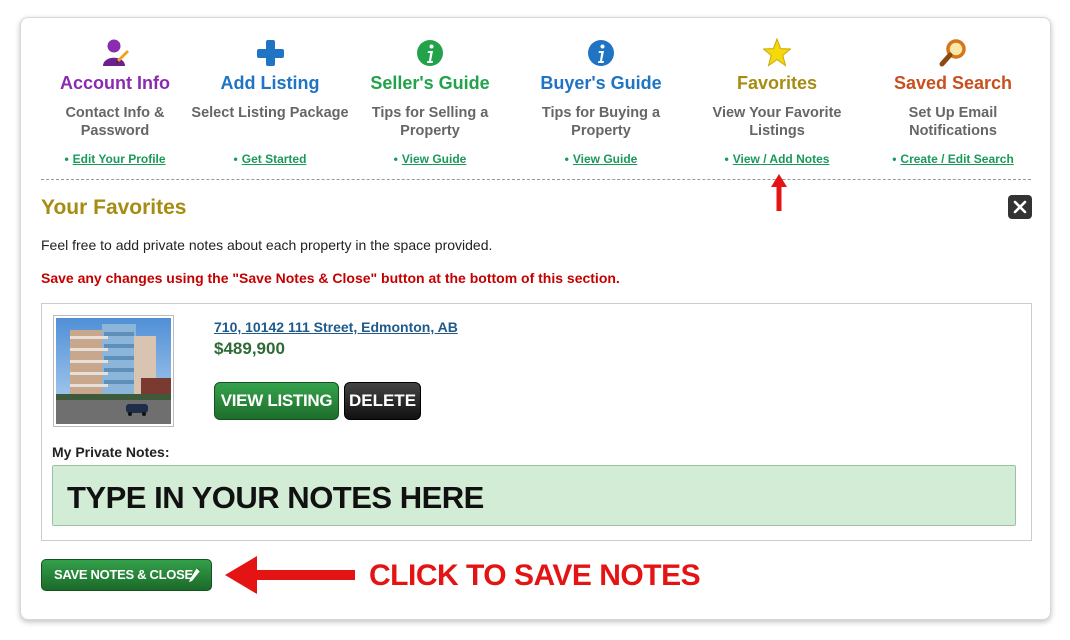 Image resolution: width=1070 pixels, height=640 pixels. What do you see at coordinates (270, 53) in the screenshot?
I see `plus-icon` at bounding box center [270, 53].